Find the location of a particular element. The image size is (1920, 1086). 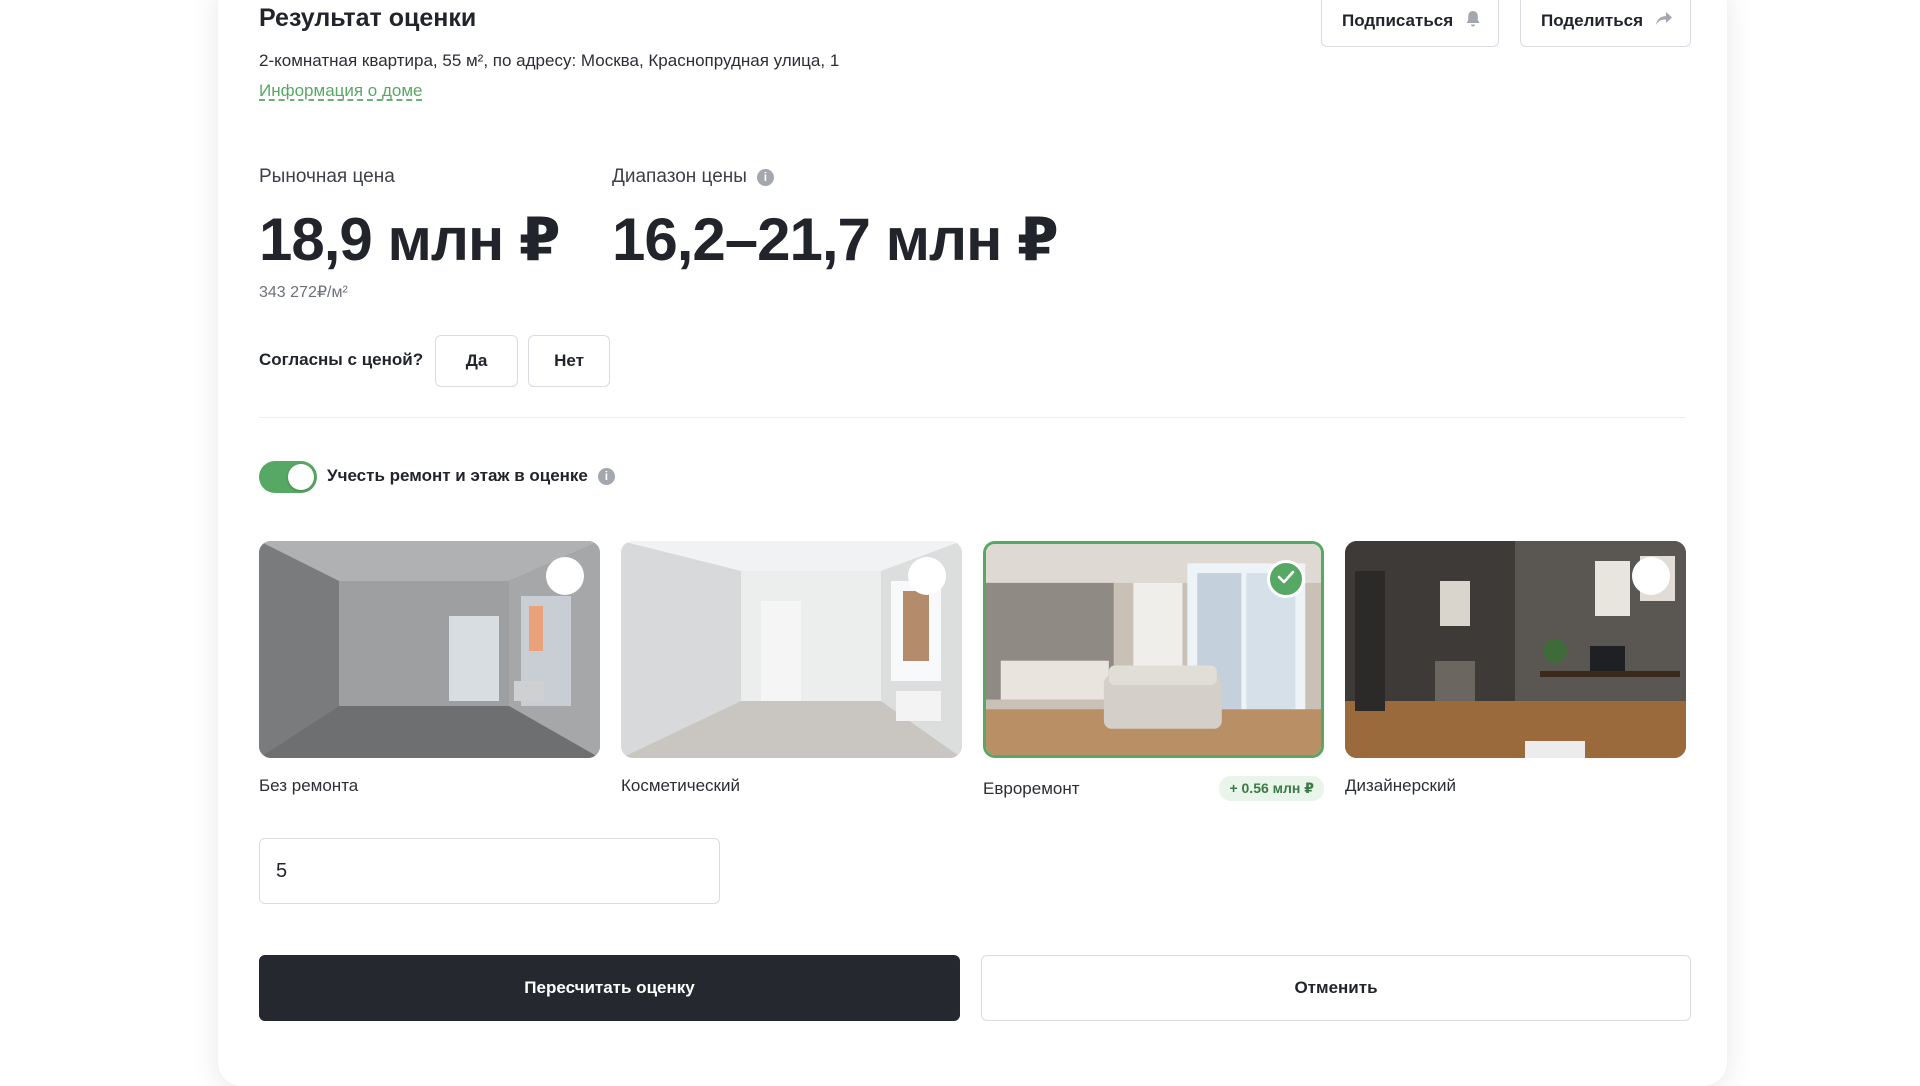

price-delta-badge: + 0.56 млн ₽ is located at coordinates (1271, 788).